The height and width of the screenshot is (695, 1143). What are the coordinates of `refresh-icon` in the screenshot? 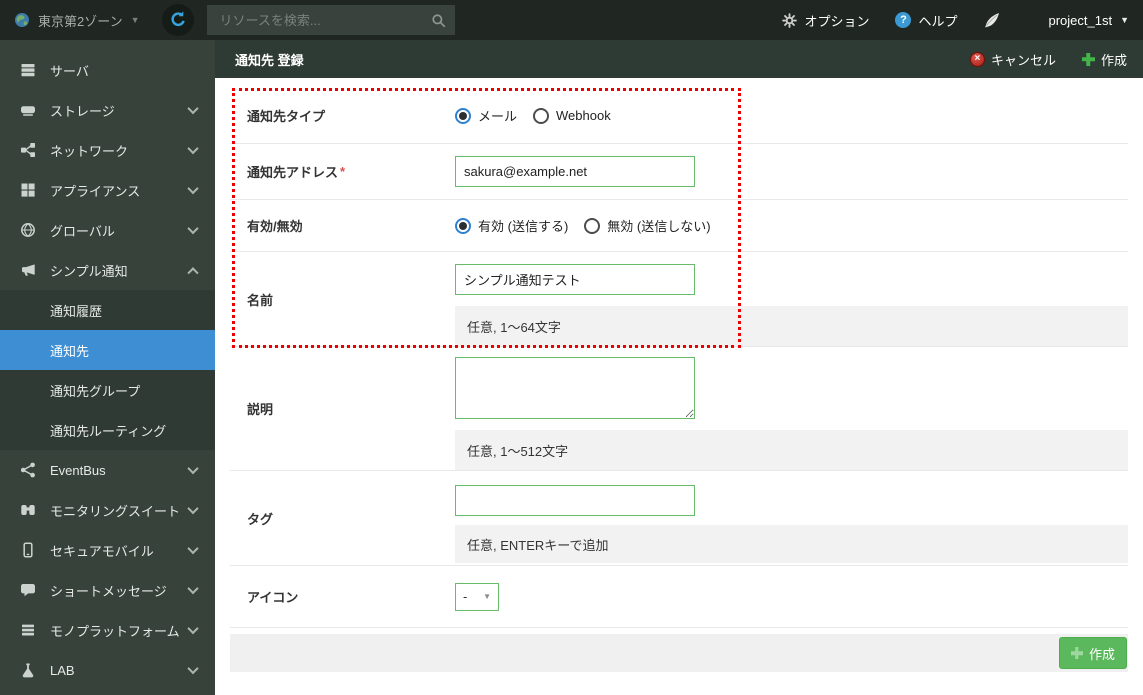 It's located at (178, 20).